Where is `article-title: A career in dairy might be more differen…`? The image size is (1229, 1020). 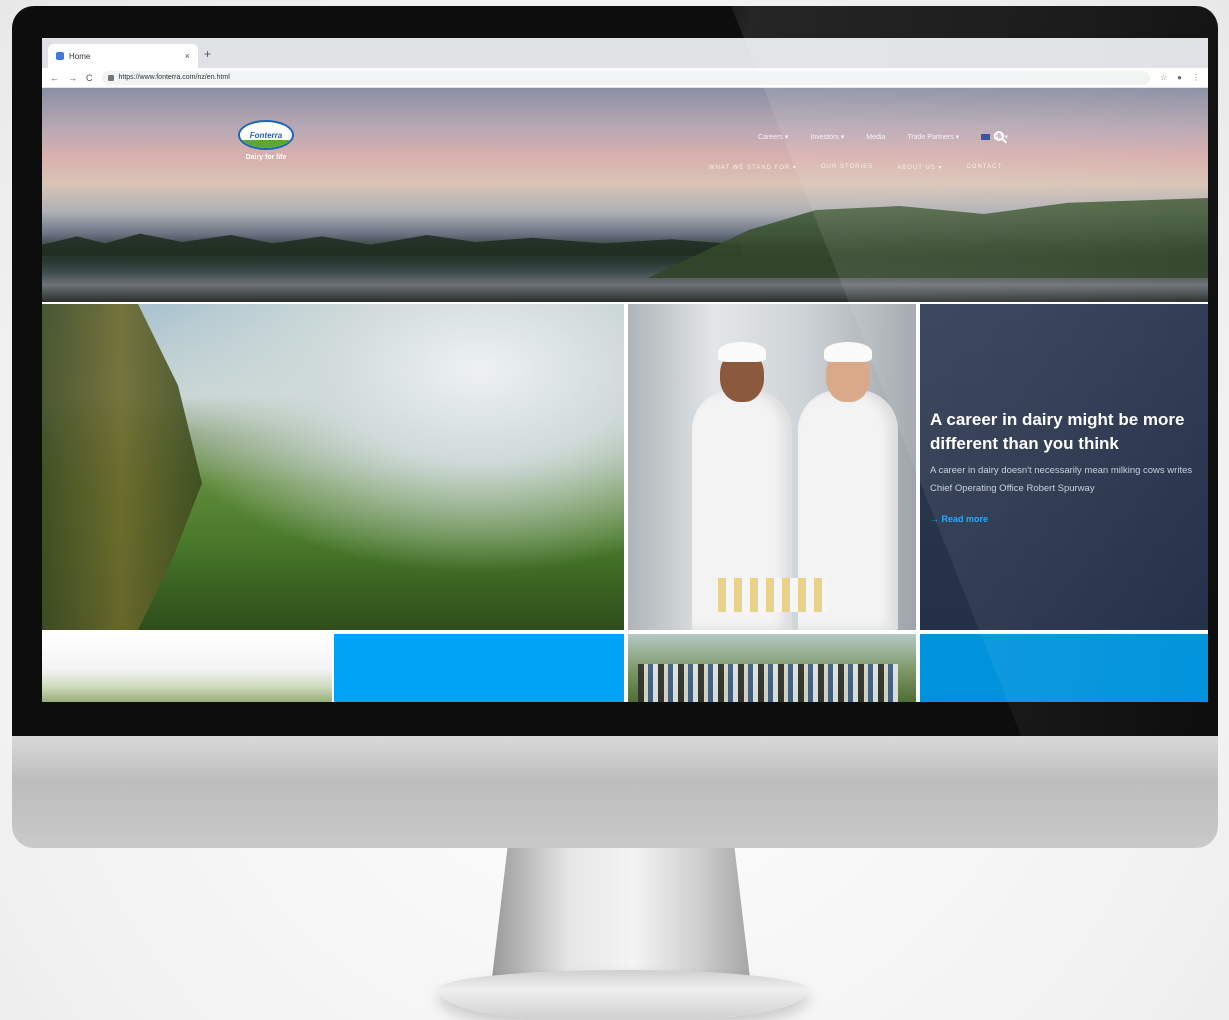
article-title: A career in dairy might be more differen… is located at coordinates (1057, 431).